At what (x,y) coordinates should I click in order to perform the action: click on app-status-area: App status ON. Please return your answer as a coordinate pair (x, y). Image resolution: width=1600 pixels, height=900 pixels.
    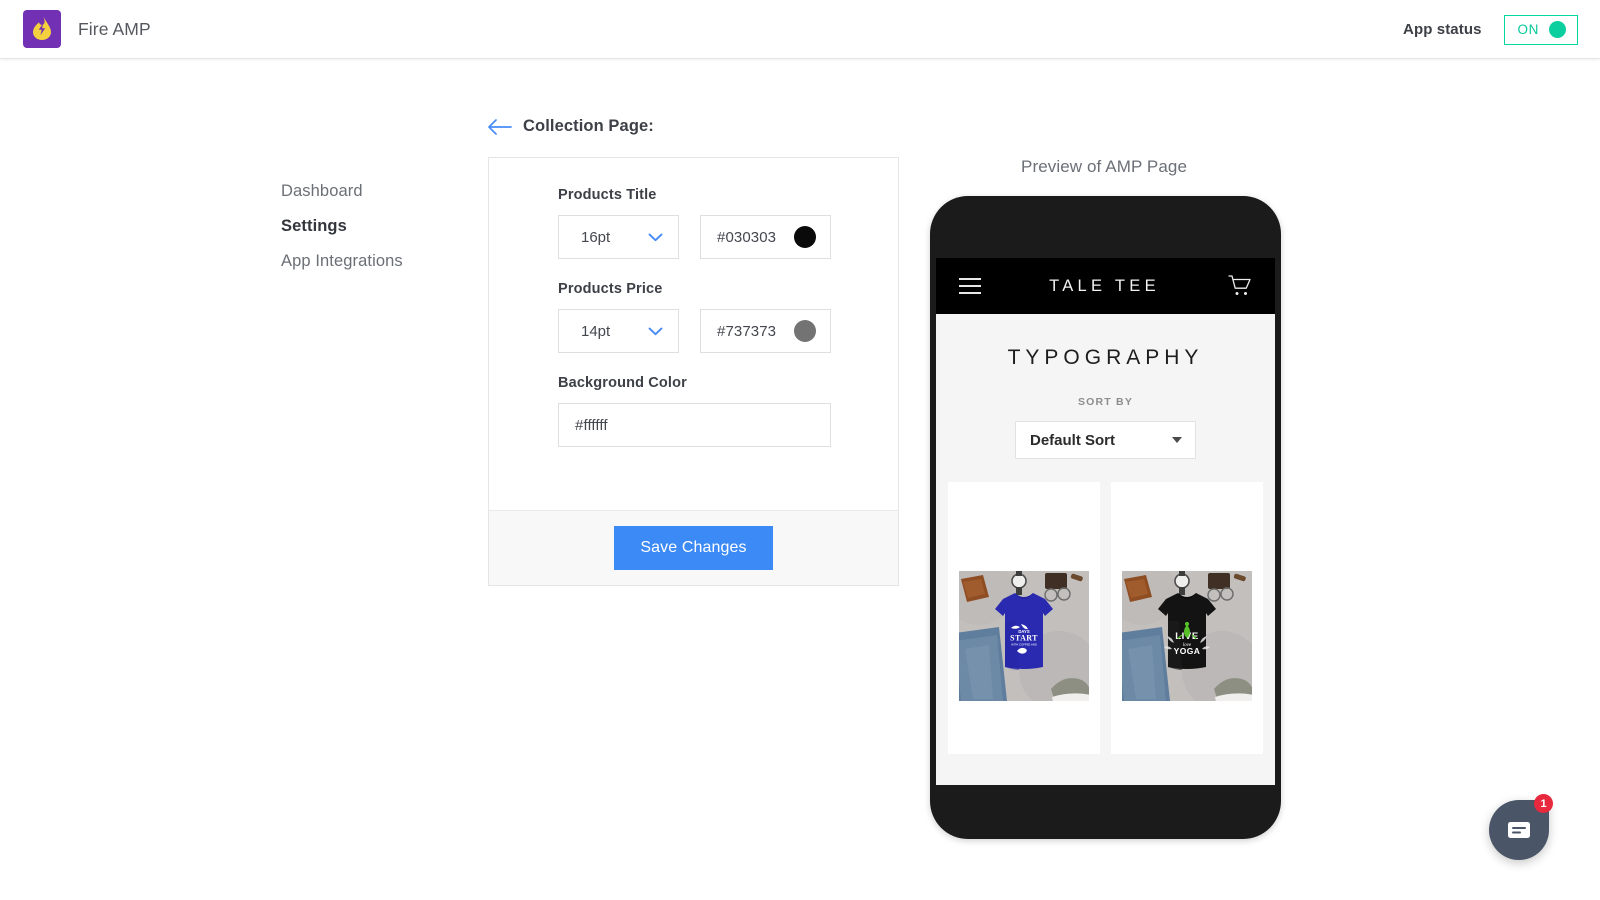
    Looking at the image, I should click on (1490, 29).